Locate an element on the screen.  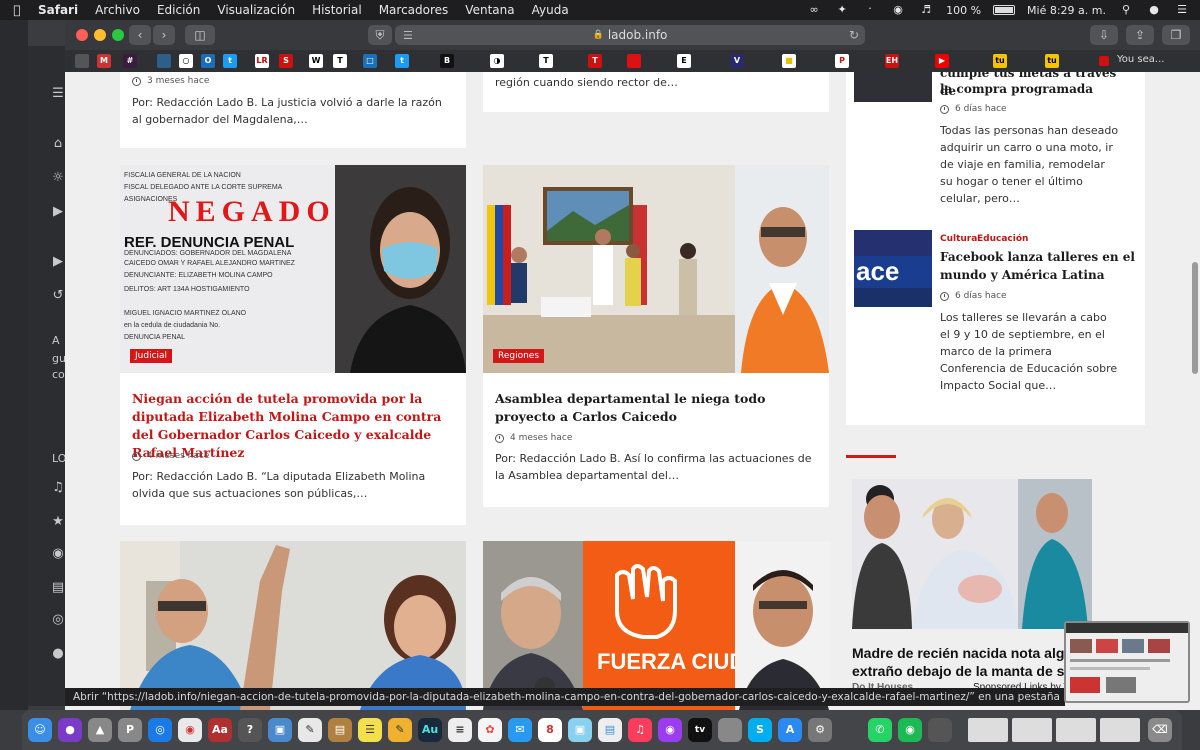
history-icon: ↺ is located at coordinates (58, 296).